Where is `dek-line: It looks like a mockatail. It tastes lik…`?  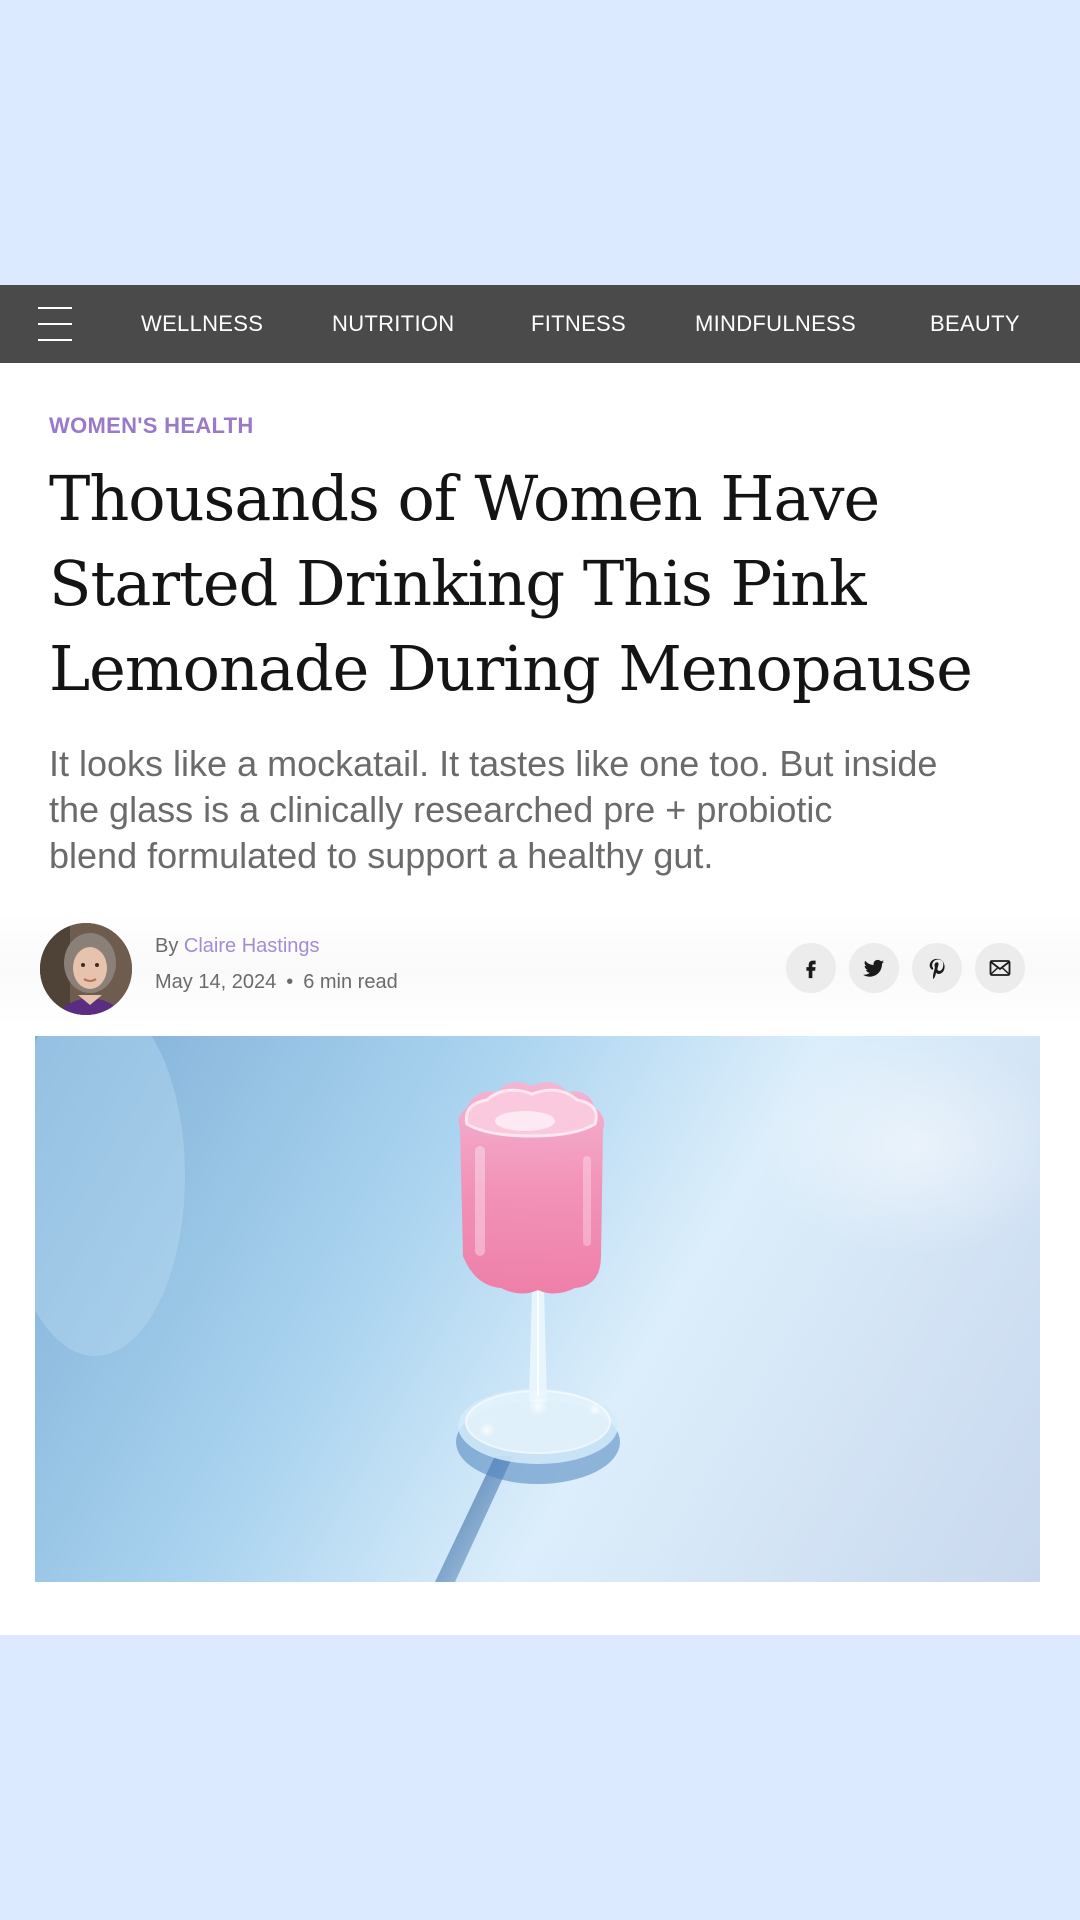
dek-line: It looks like a mockatail. It tastes lik… is located at coordinates (493, 763).